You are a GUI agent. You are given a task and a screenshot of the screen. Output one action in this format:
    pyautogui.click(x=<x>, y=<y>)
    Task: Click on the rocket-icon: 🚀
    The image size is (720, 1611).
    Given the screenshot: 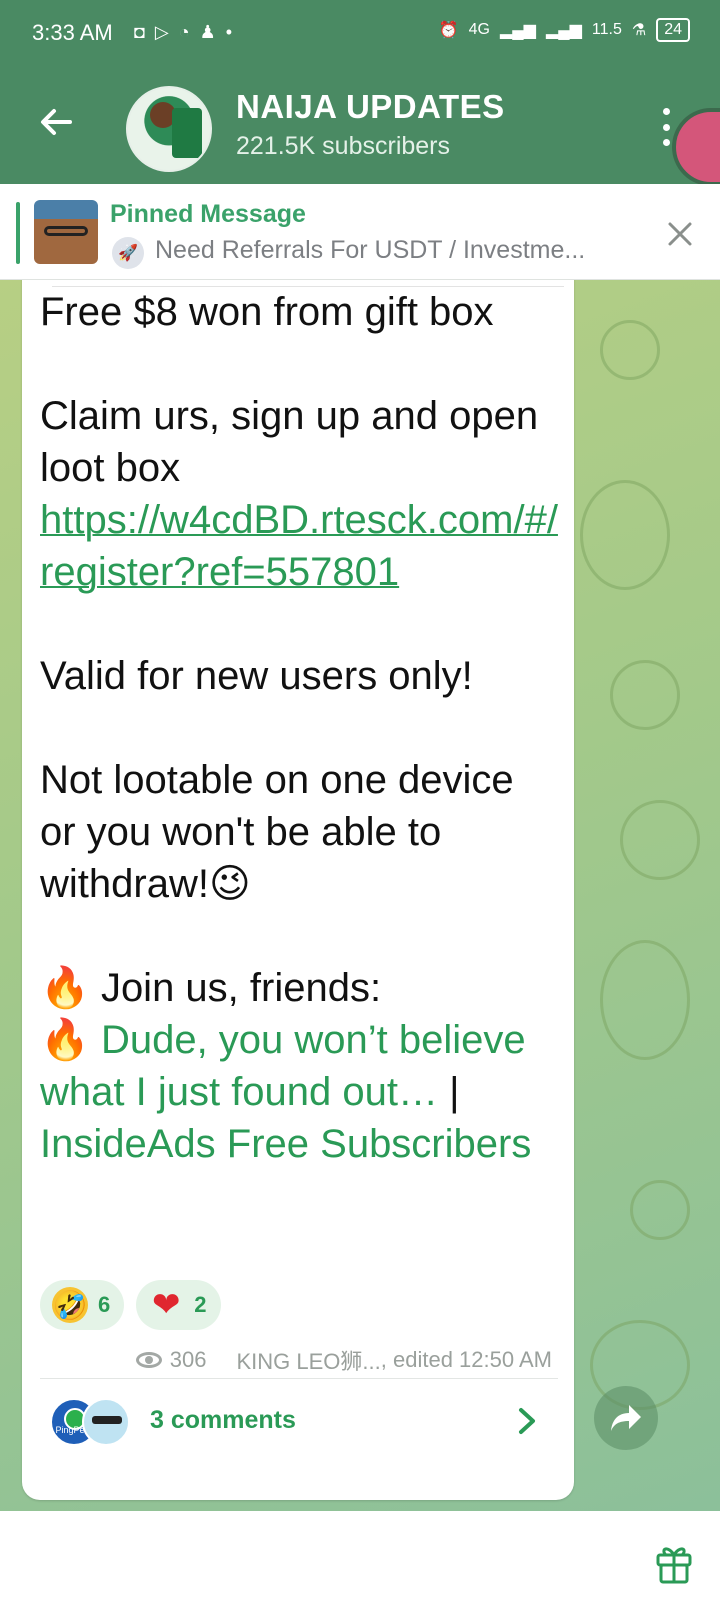 What is the action you would take?
    pyautogui.click(x=128, y=253)
    